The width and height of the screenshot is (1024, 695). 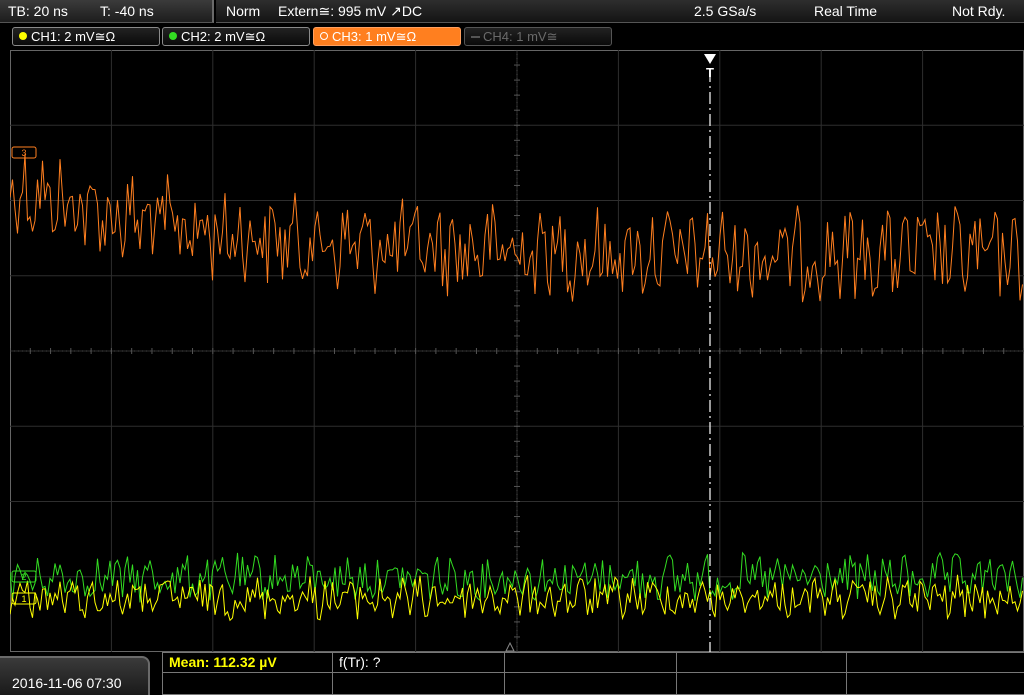 What do you see at coordinates (127, 11) in the screenshot?
I see `trigger-time-value: T: -40 ns` at bounding box center [127, 11].